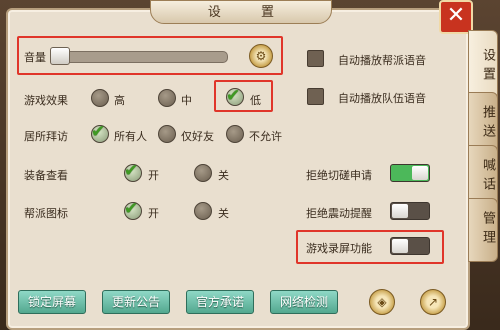  Describe the element at coordinates (46, 213) in the screenshot. I see `guild-icon-label: 帮派图标` at that location.